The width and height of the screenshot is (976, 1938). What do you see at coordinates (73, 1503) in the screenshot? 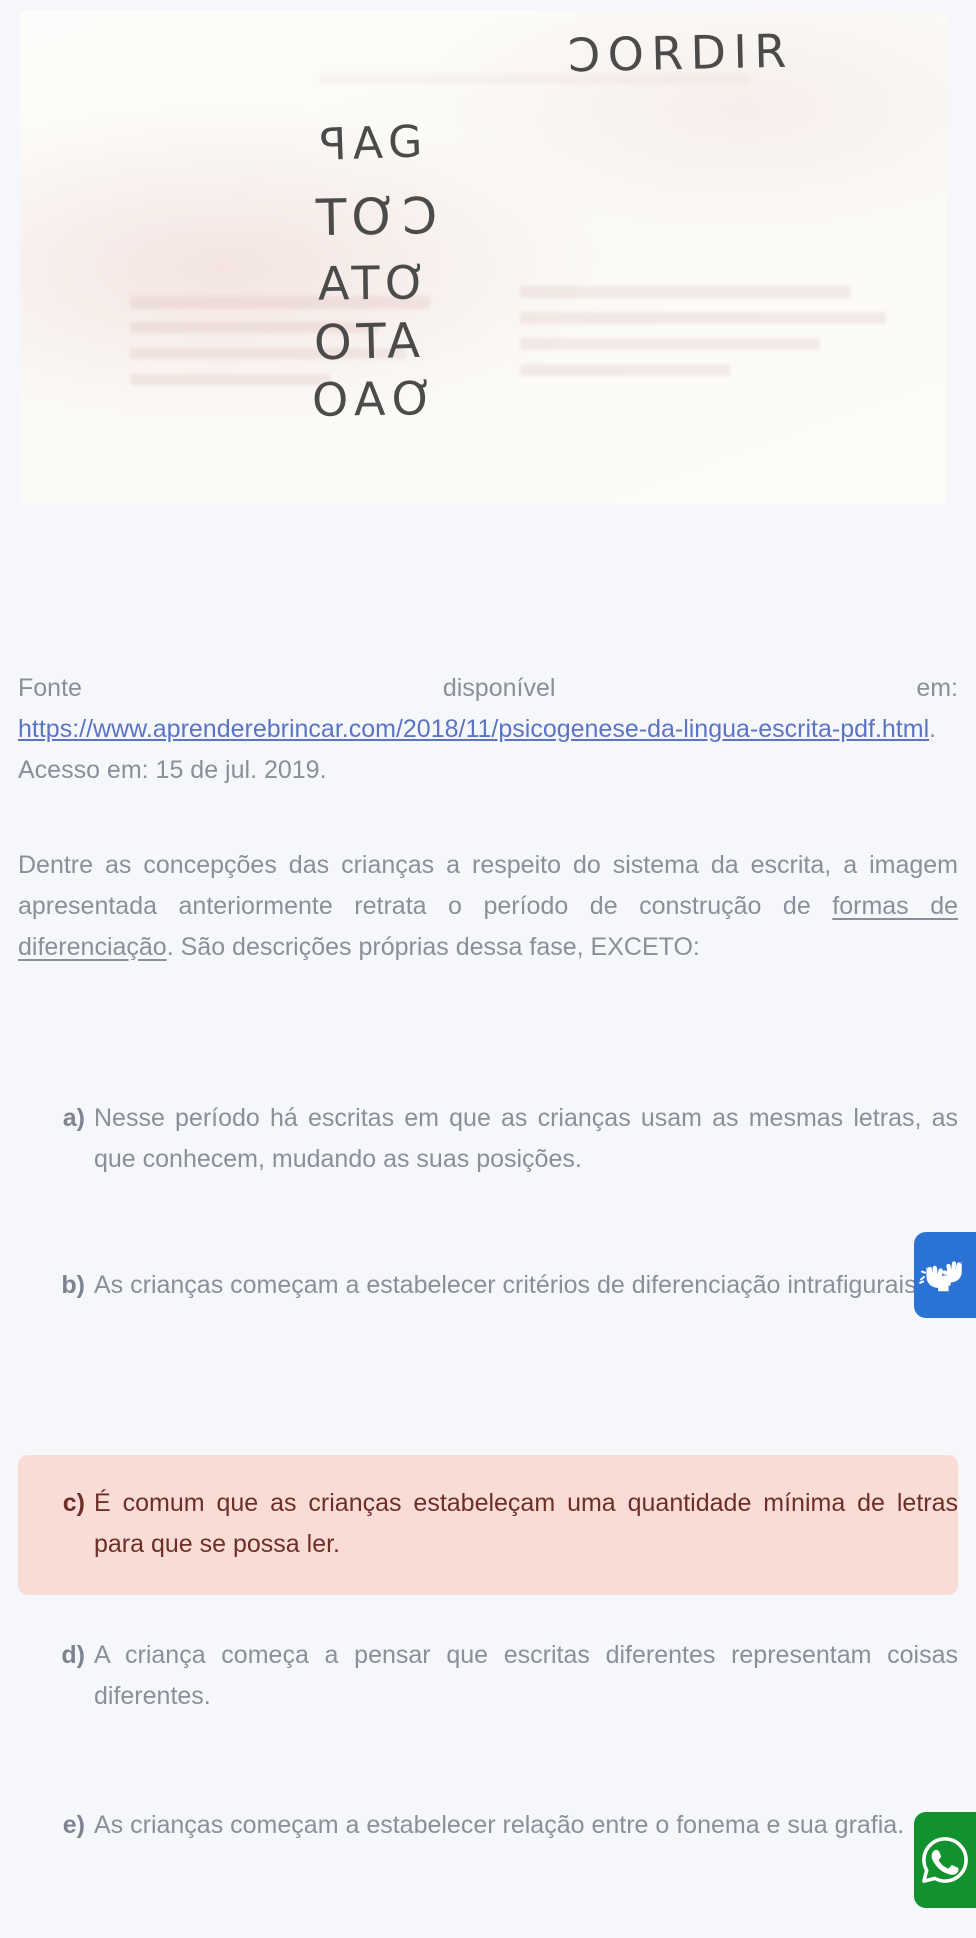
I see `option-c-marker: c)` at bounding box center [73, 1503].